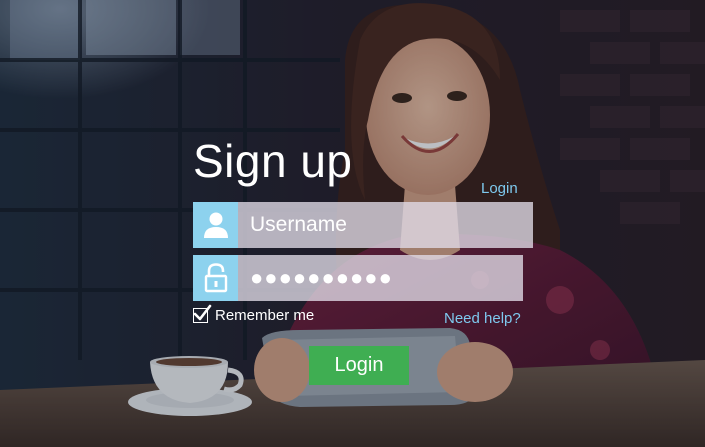 This screenshot has width=705, height=447. Describe the element at coordinates (215, 225) in the screenshot. I see `user-icon` at that location.